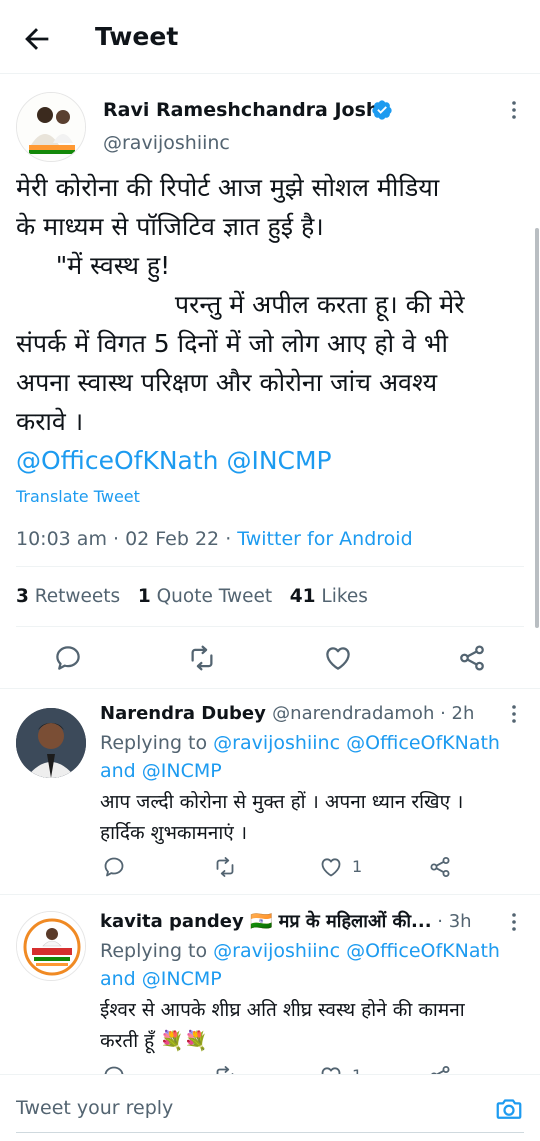  Describe the element at coordinates (240, 304) in the screenshot. I see `tweet-text-line: परन्तु में अपील करता हू। की मेरे` at that location.